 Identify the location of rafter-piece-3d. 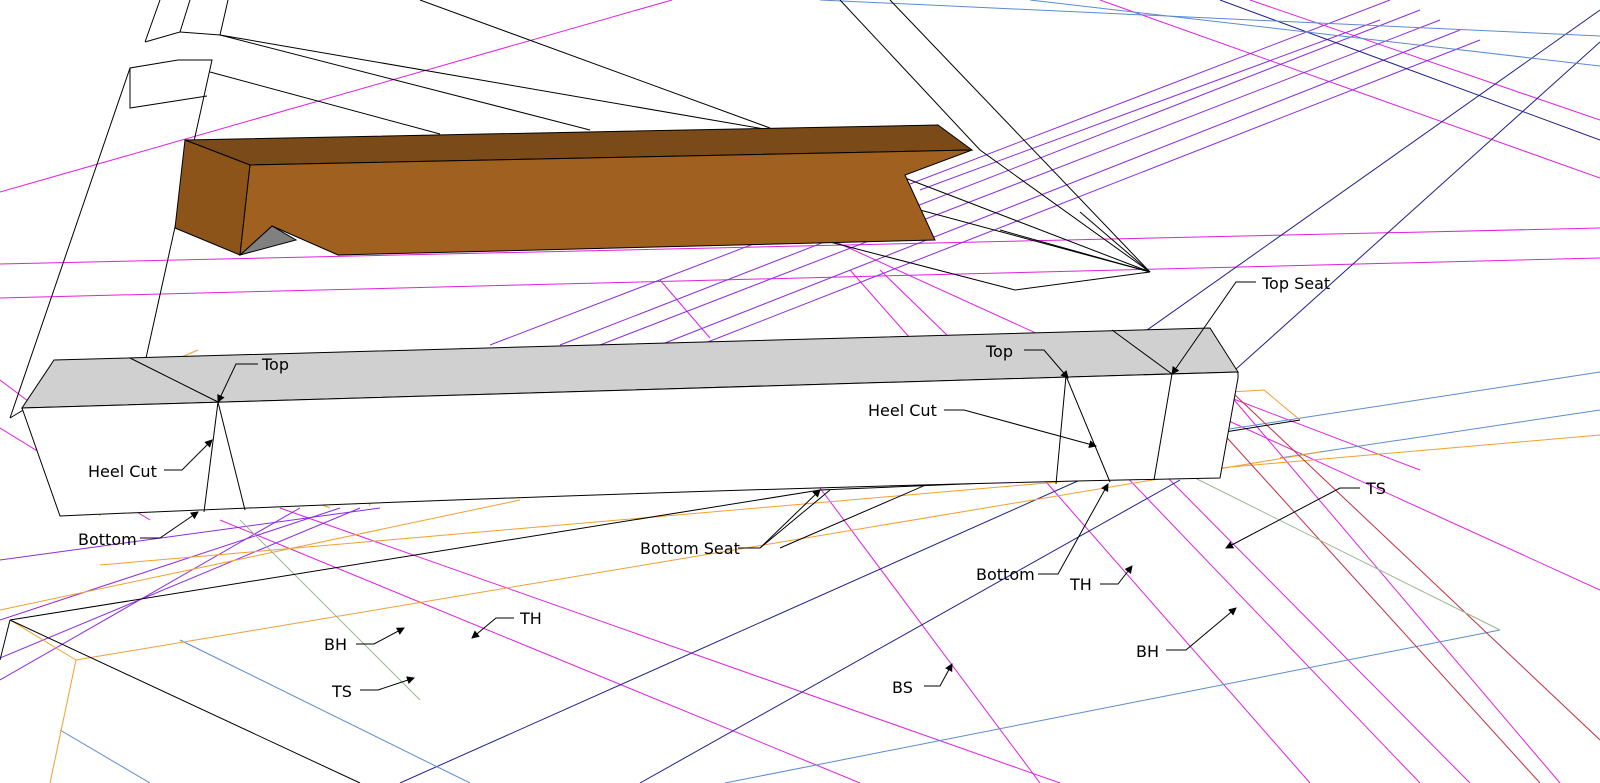
(574, 190).